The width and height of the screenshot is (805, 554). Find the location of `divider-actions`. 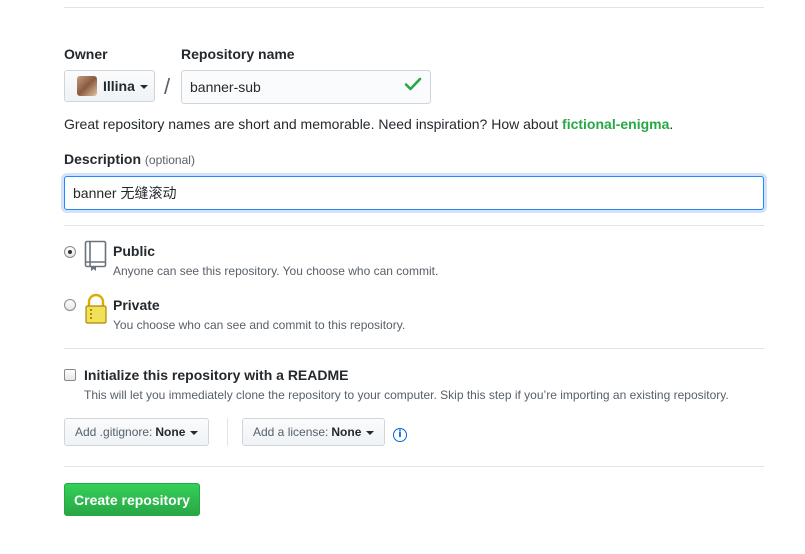

divider-actions is located at coordinates (414, 466).